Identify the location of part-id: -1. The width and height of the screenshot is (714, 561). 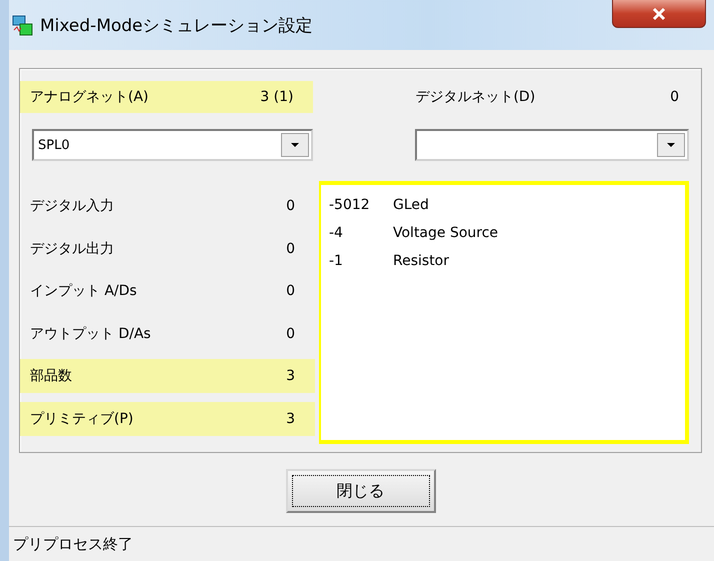
(336, 261).